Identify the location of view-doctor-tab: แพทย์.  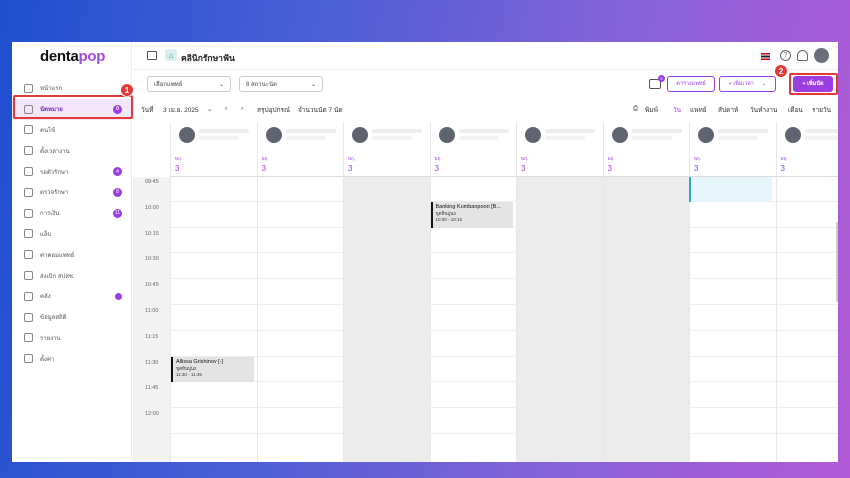
(698, 110).